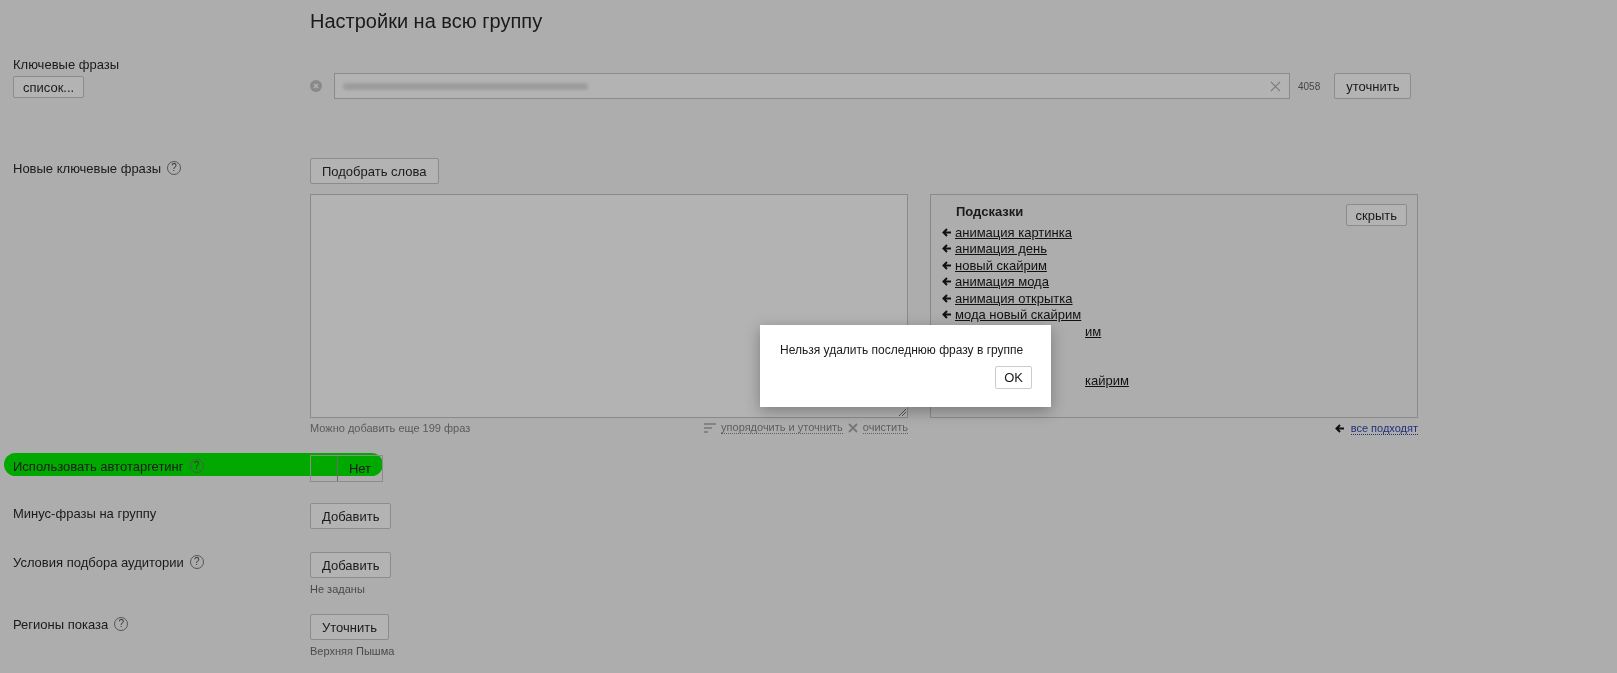 The width and height of the screenshot is (1617, 673). What do you see at coordinates (902, 350) in the screenshot?
I see `dialog-message: Нельзя удалить последнюю фразу в группе` at bounding box center [902, 350].